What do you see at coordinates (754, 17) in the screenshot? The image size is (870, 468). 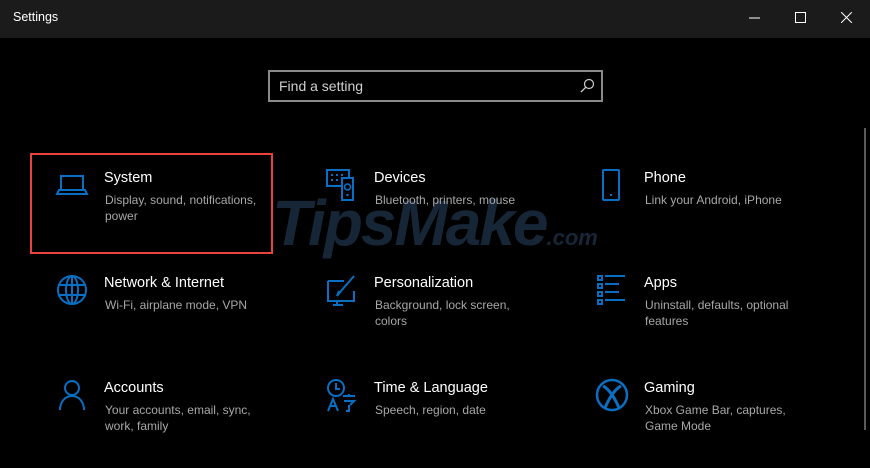 I see `minimize-button` at bounding box center [754, 17].